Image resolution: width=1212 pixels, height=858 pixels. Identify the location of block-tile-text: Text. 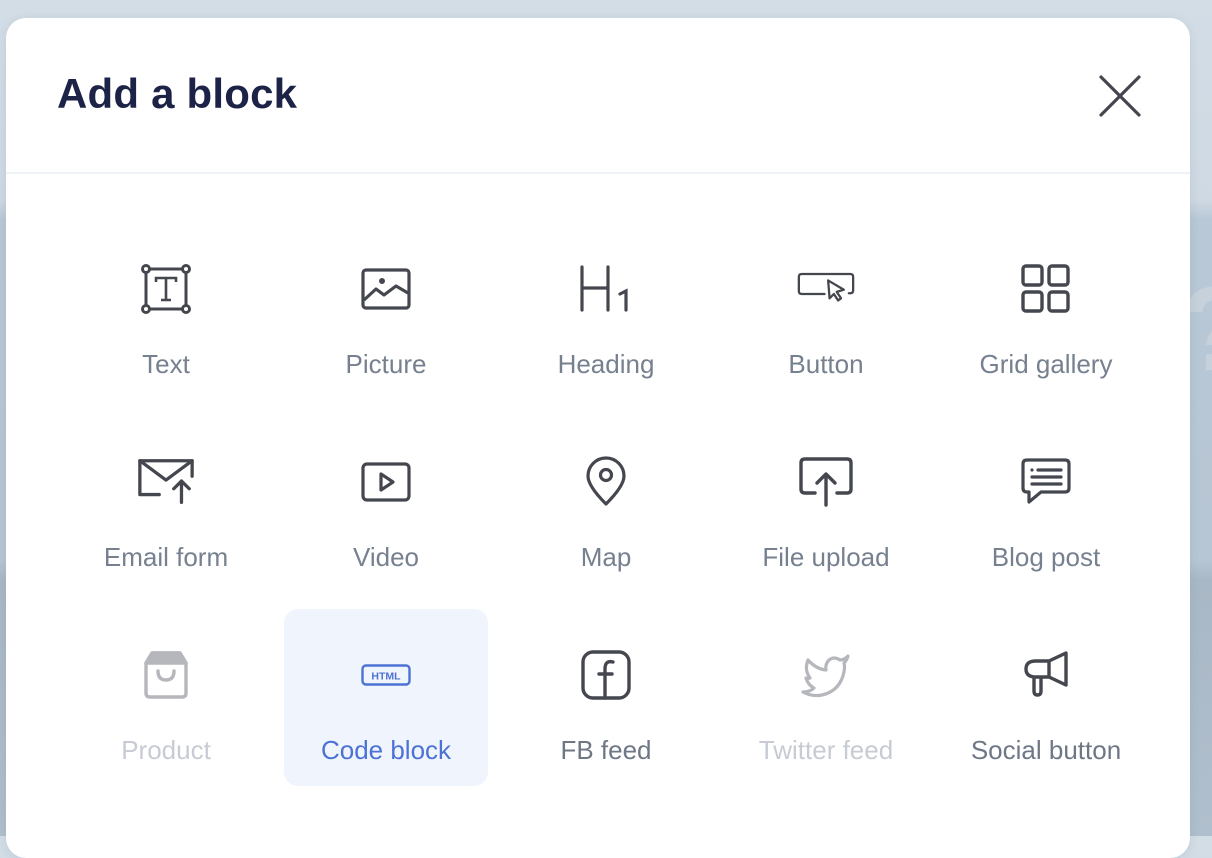
(166, 311).